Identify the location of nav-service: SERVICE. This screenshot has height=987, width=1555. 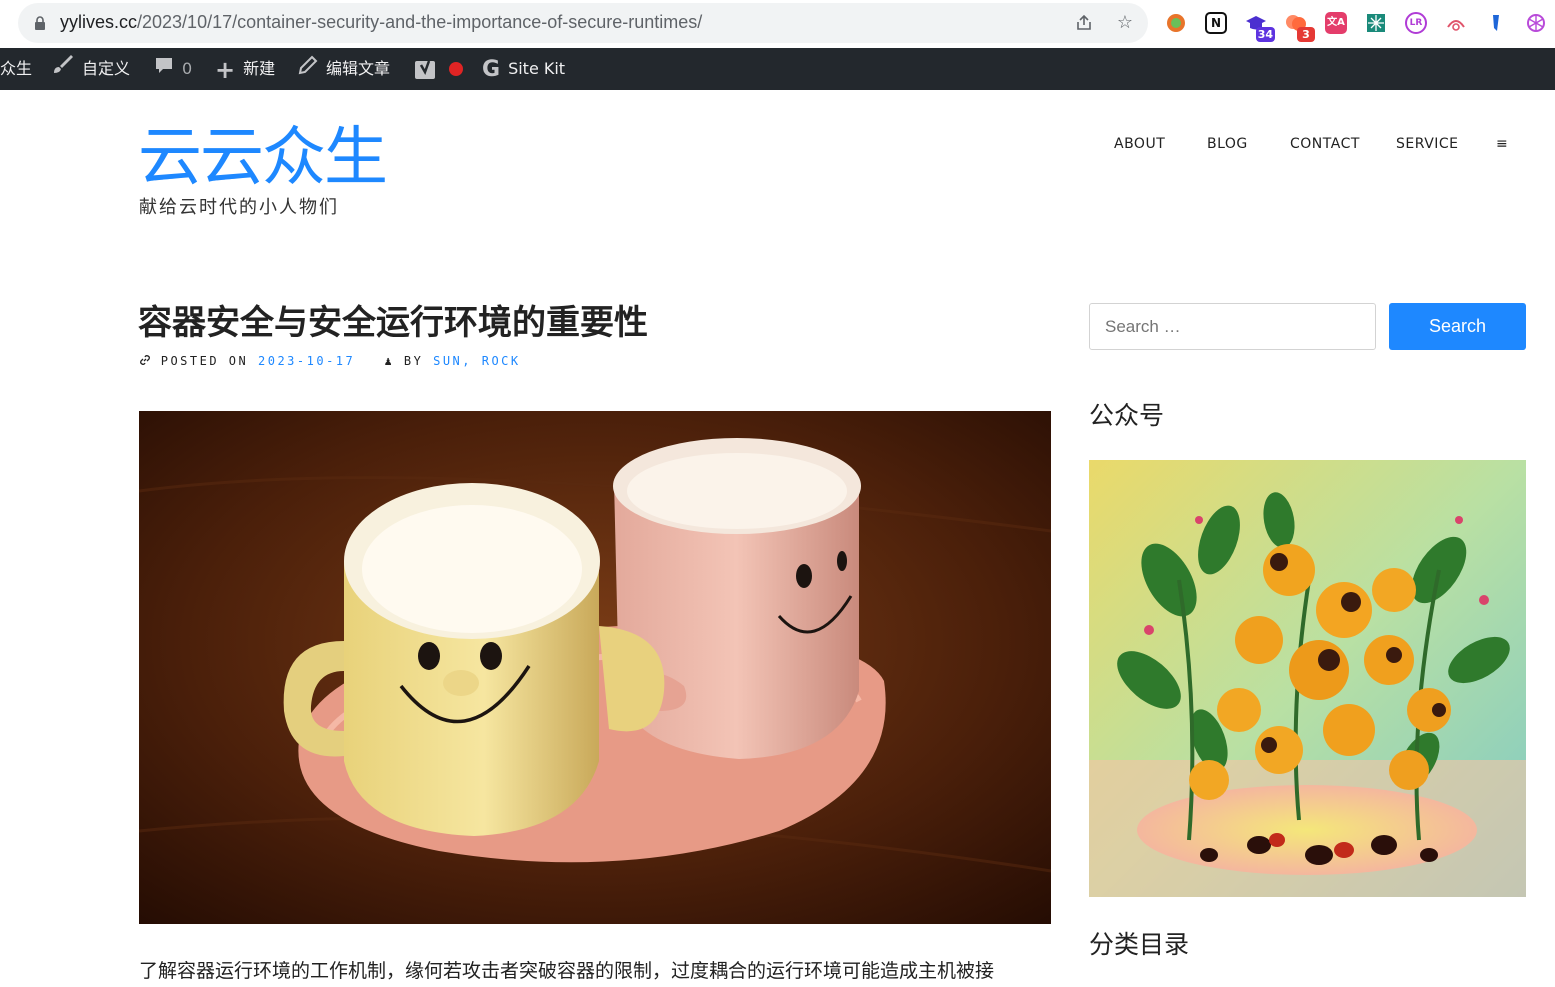
(1427, 144).